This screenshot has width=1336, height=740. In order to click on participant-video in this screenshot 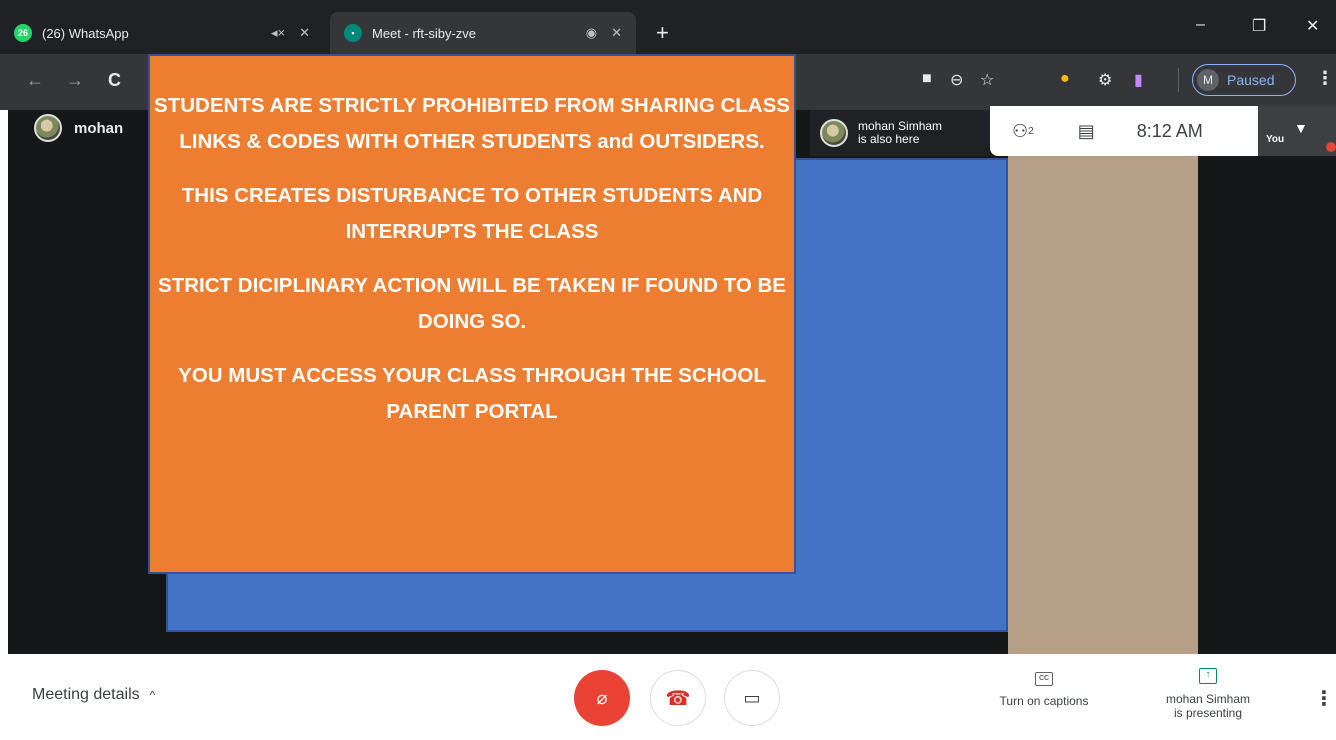, I will do `click(1103, 402)`.